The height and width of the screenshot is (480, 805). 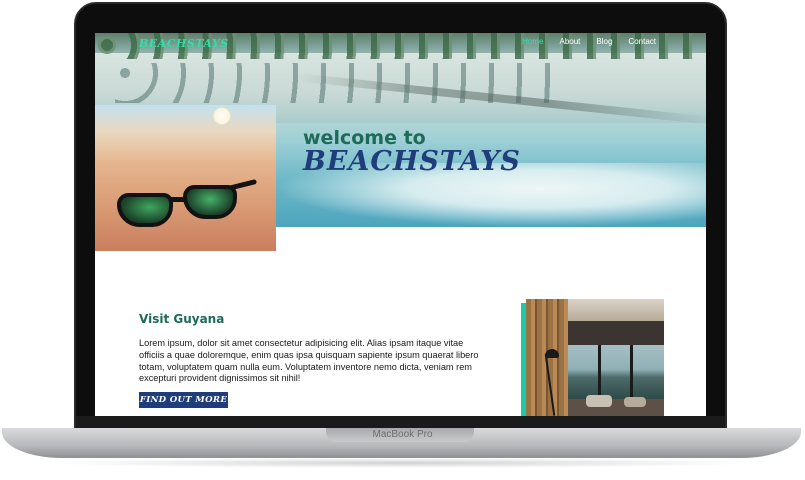 I want to click on nav-about-link: About, so click(x=570, y=41).